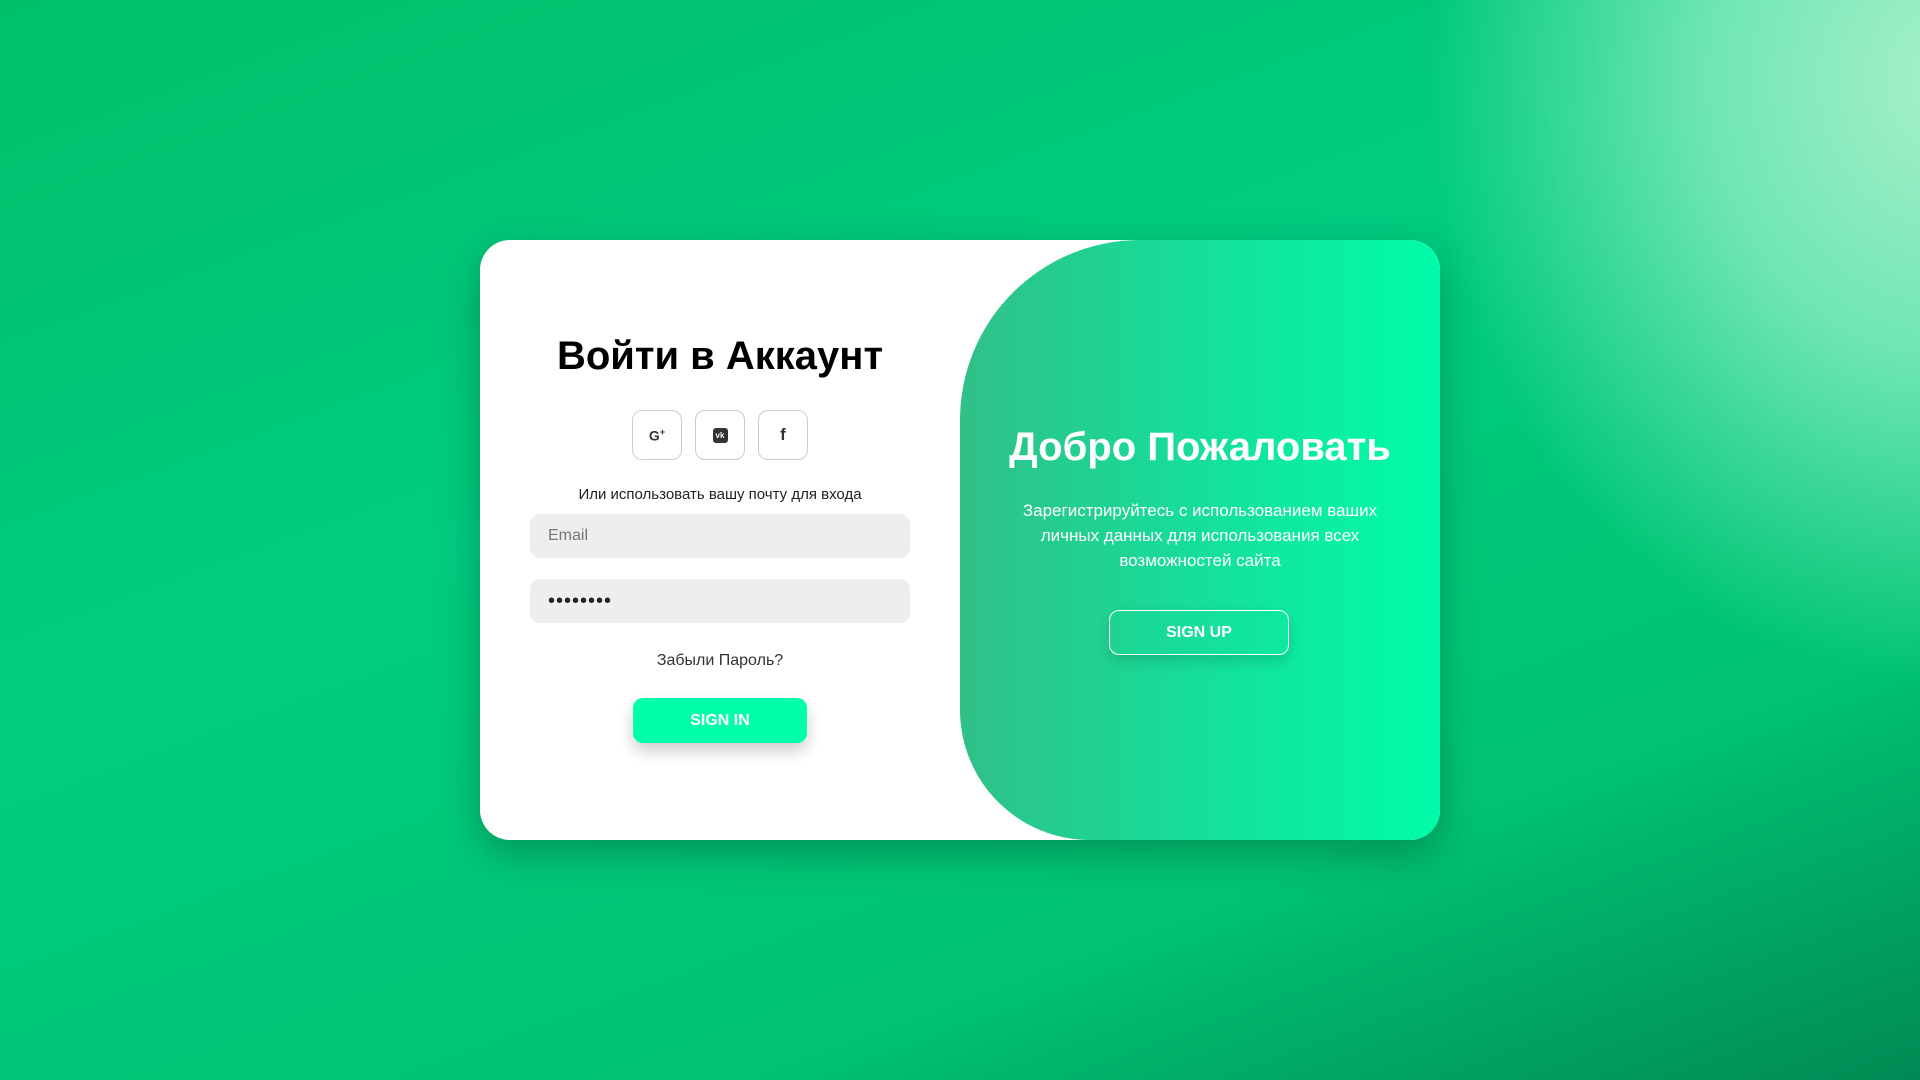 The image size is (1920, 1080). I want to click on google-plus-icon: G+, so click(657, 435).